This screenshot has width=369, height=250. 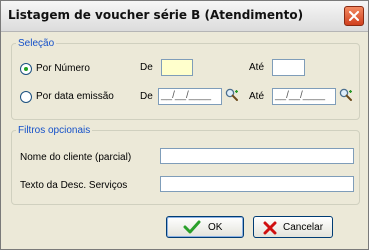 What do you see at coordinates (257, 184) in the screenshot?
I see `service-desc-input` at bounding box center [257, 184].